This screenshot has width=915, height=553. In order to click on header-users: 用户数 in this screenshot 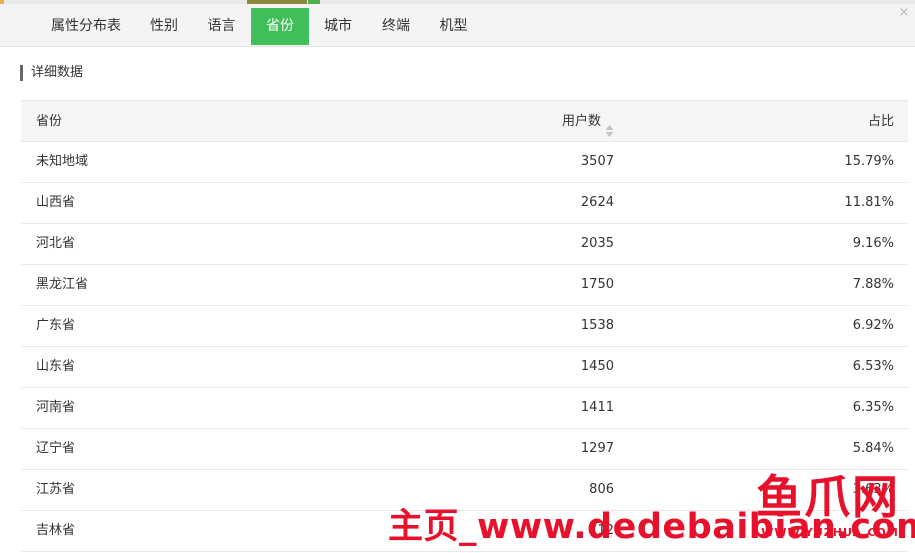, I will do `click(588, 121)`.